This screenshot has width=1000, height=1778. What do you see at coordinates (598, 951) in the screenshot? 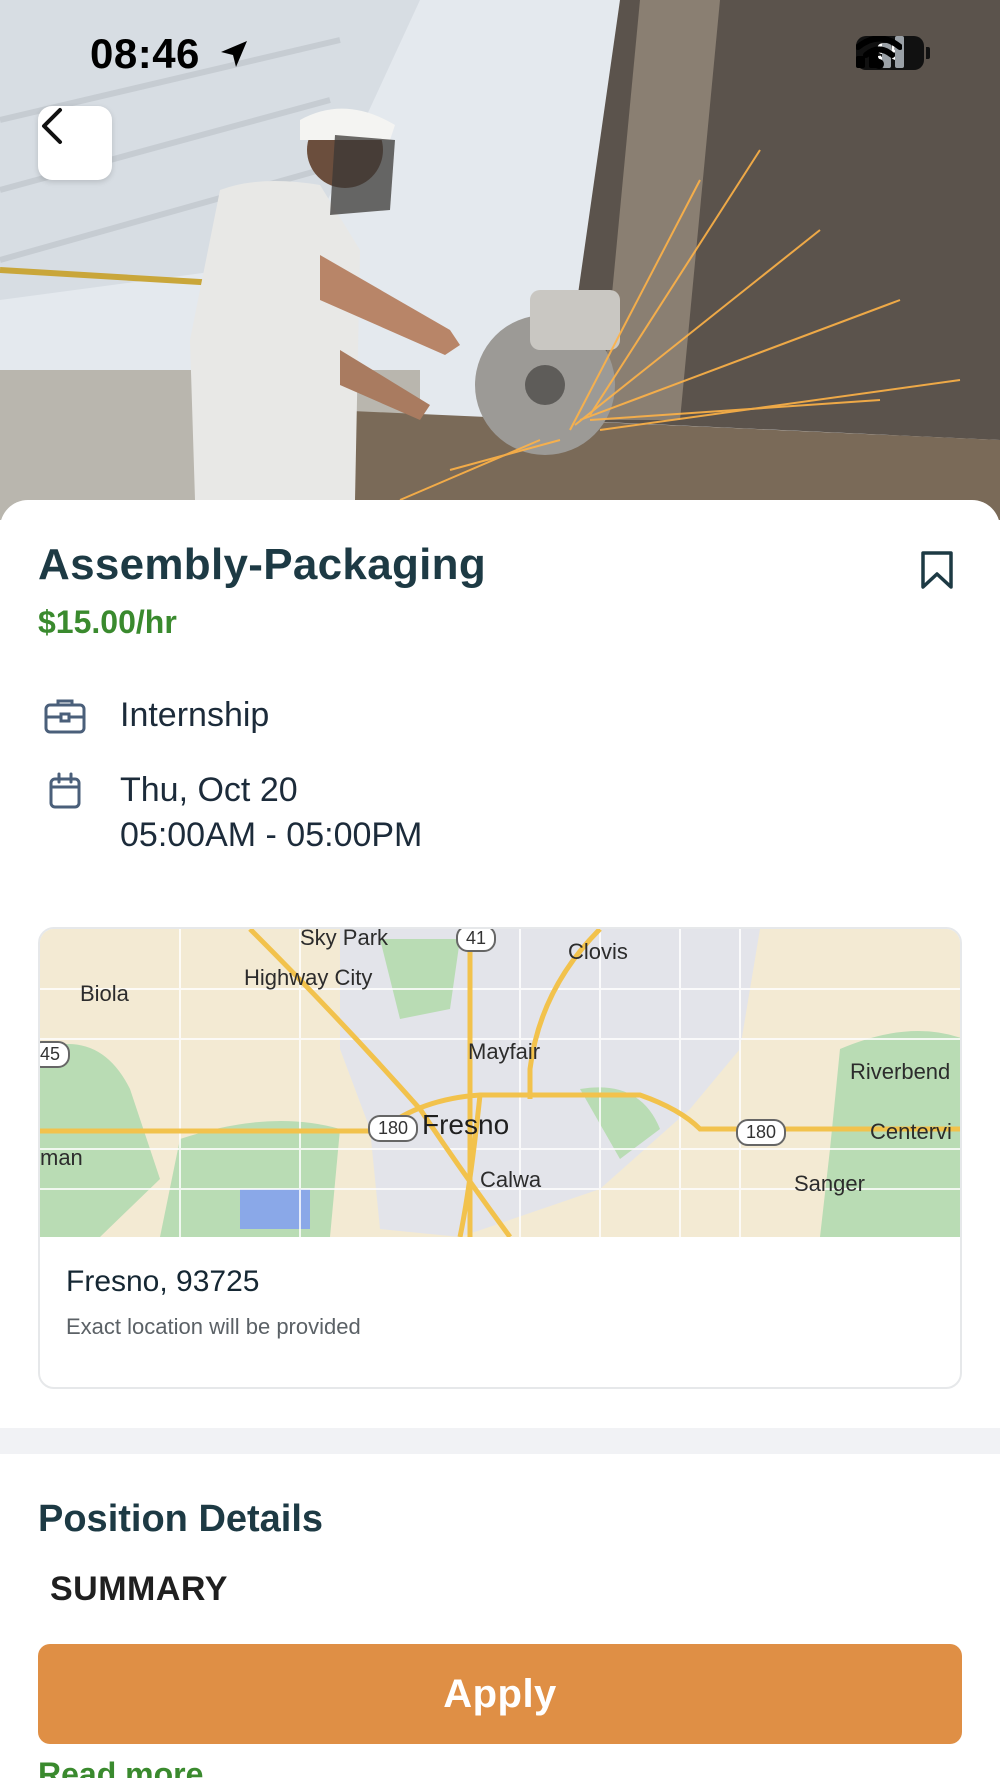
I see `map-label-clovis: Clovis` at bounding box center [598, 951].